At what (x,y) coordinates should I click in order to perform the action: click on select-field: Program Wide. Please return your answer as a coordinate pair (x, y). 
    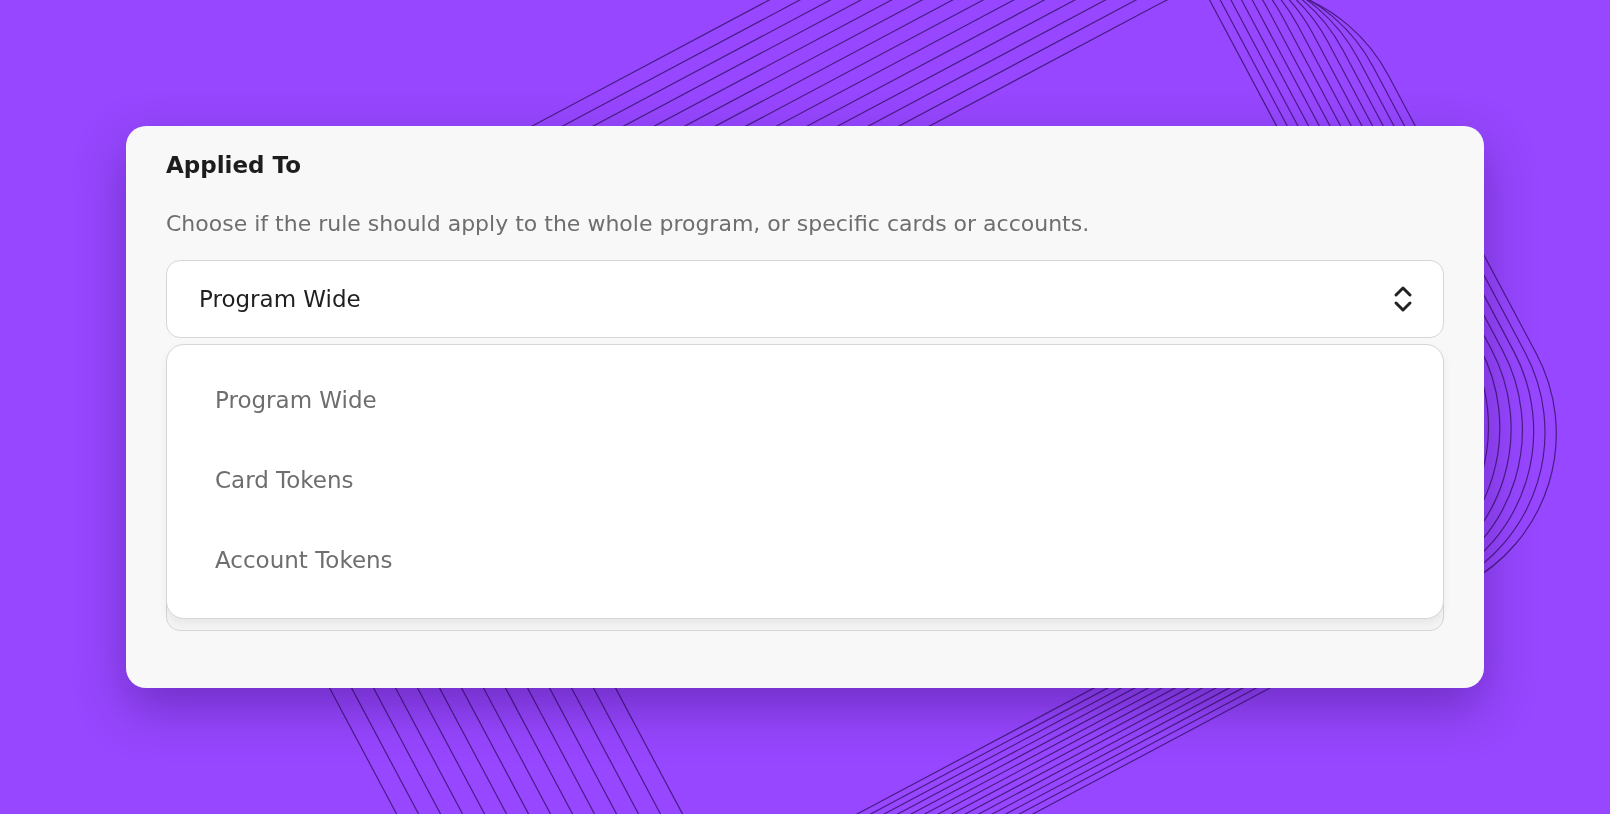
    Looking at the image, I should click on (805, 299).